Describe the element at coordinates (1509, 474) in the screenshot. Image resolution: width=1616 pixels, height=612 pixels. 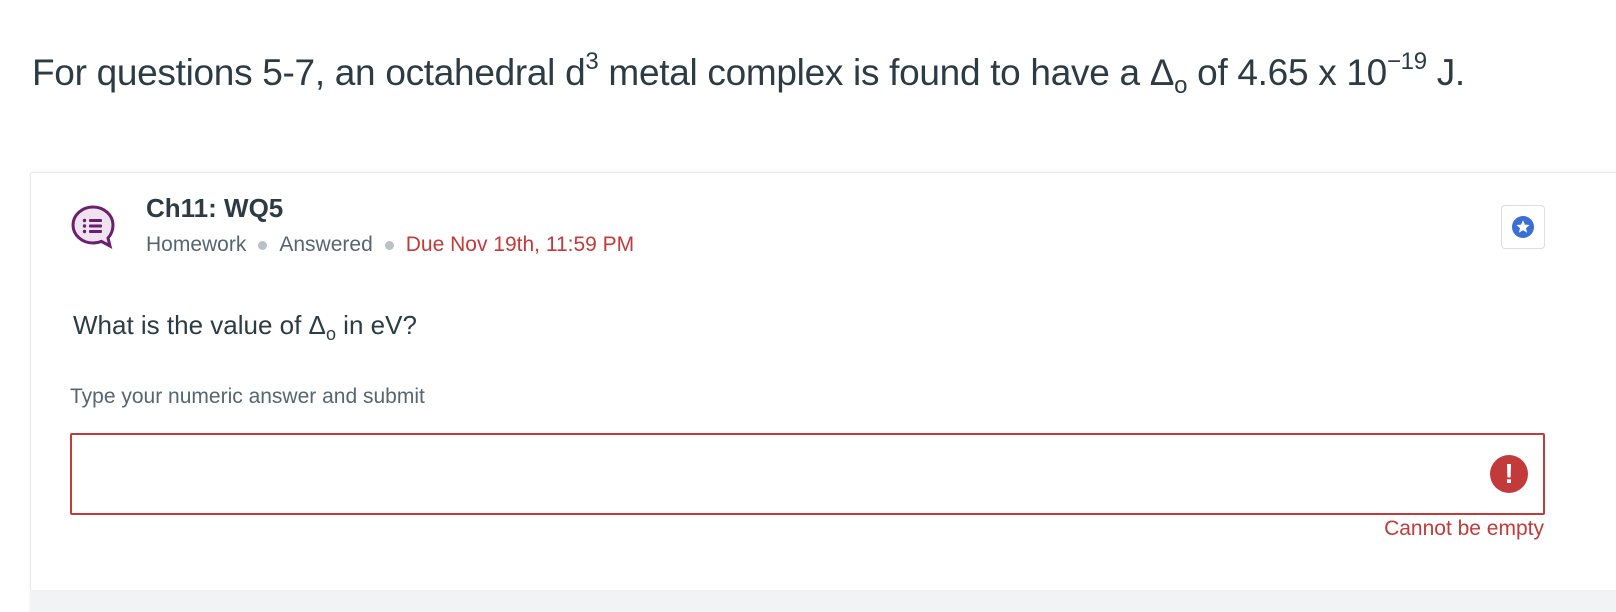
I see `exclamation-icon: !` at that location.